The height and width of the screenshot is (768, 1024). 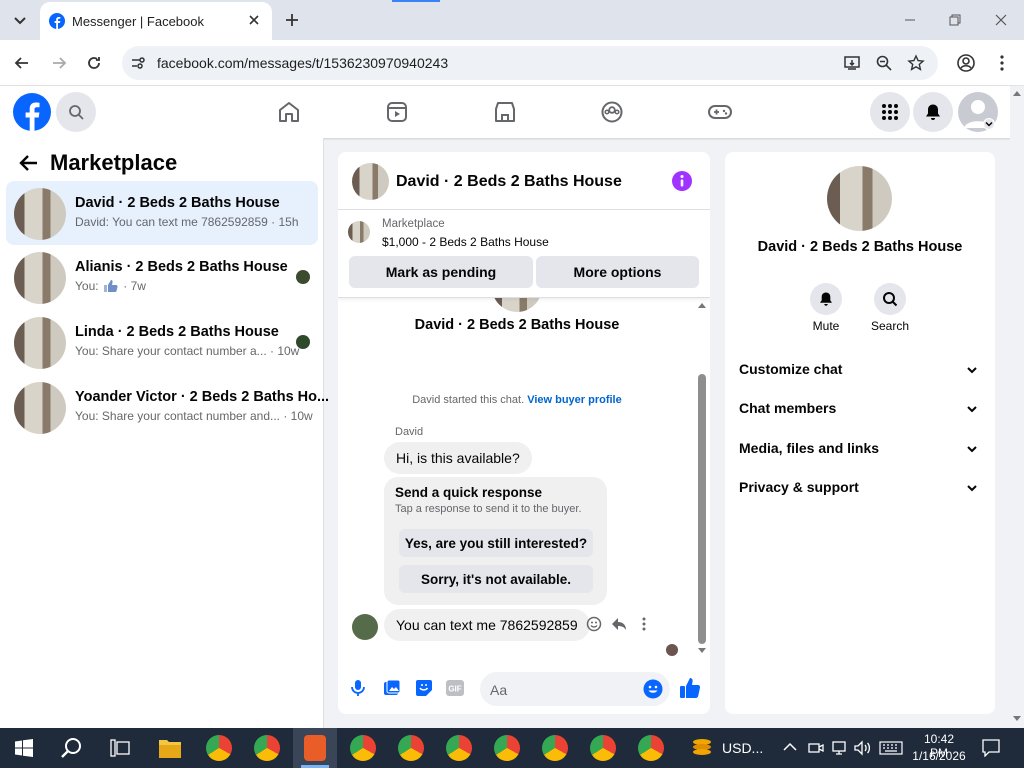 I want to click on message-bubble: You can text me 7862592859, so click(x=487, y=625).